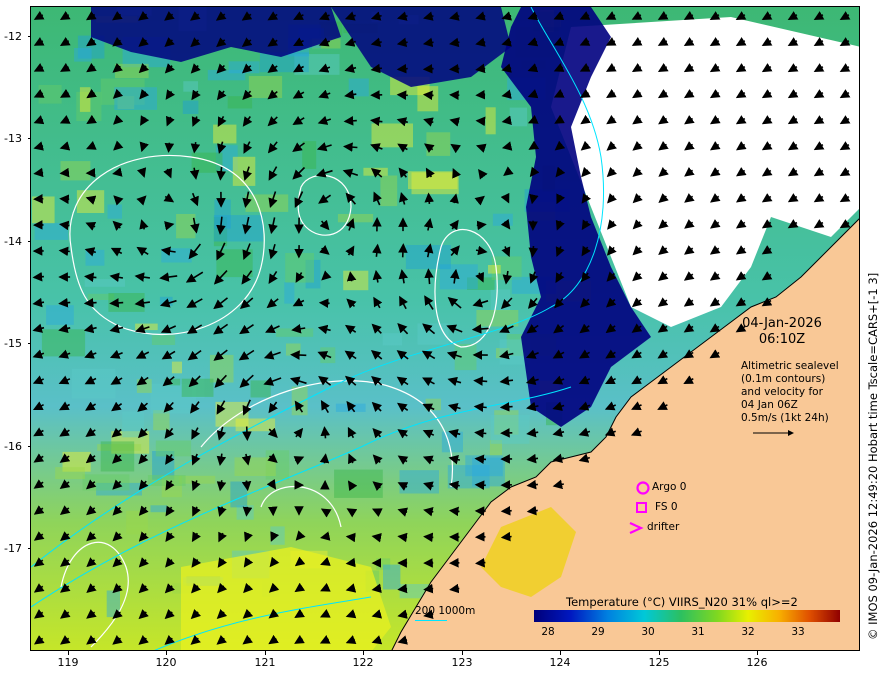  Describe the element at coordinates (669, 487) in the screenshot. I see `legend-argo-label: Argo 0` at that location.